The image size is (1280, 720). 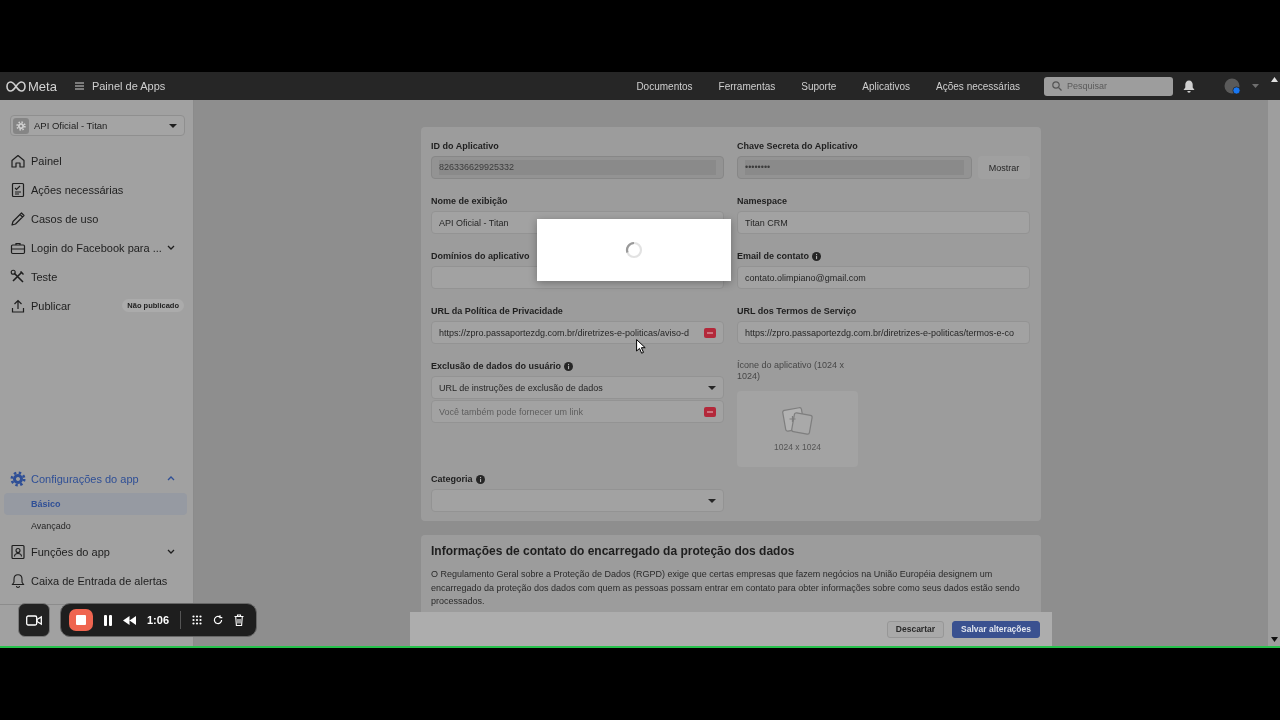 I want to click on text-field: https://zpro.passaportezdg.com.br/diretrizes-e-politicas/aviso-d, so click(x=577, y=332).